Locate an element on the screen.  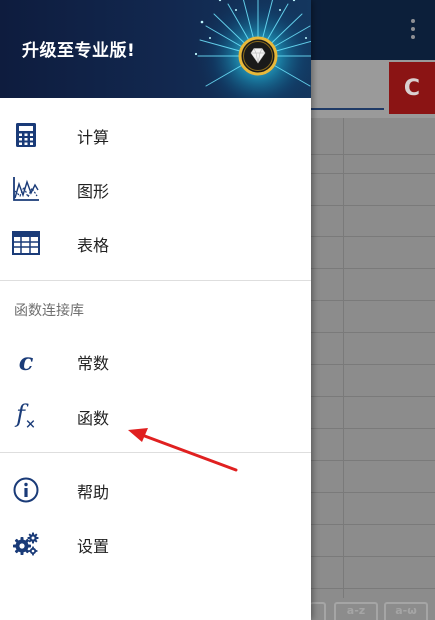
clear-button: C is located at coordinates (412, 88).